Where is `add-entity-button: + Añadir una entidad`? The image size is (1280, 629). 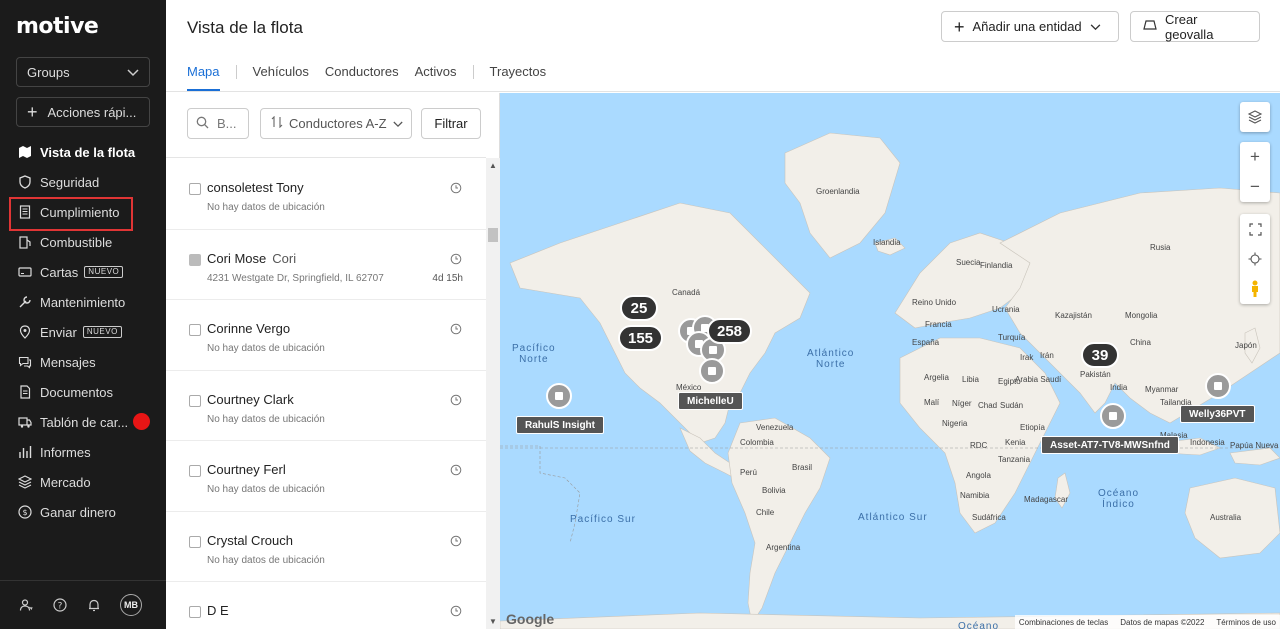
add-entity-button: + Añadir una entidad is located at coordinates (1030, 26).